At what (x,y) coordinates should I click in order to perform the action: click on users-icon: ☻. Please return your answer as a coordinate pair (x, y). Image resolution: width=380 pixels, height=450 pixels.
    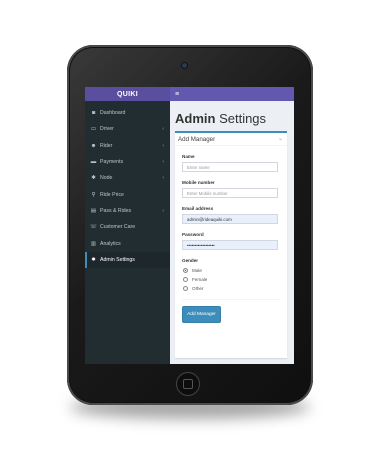
    Looking at the image, I should click on (93, 145).